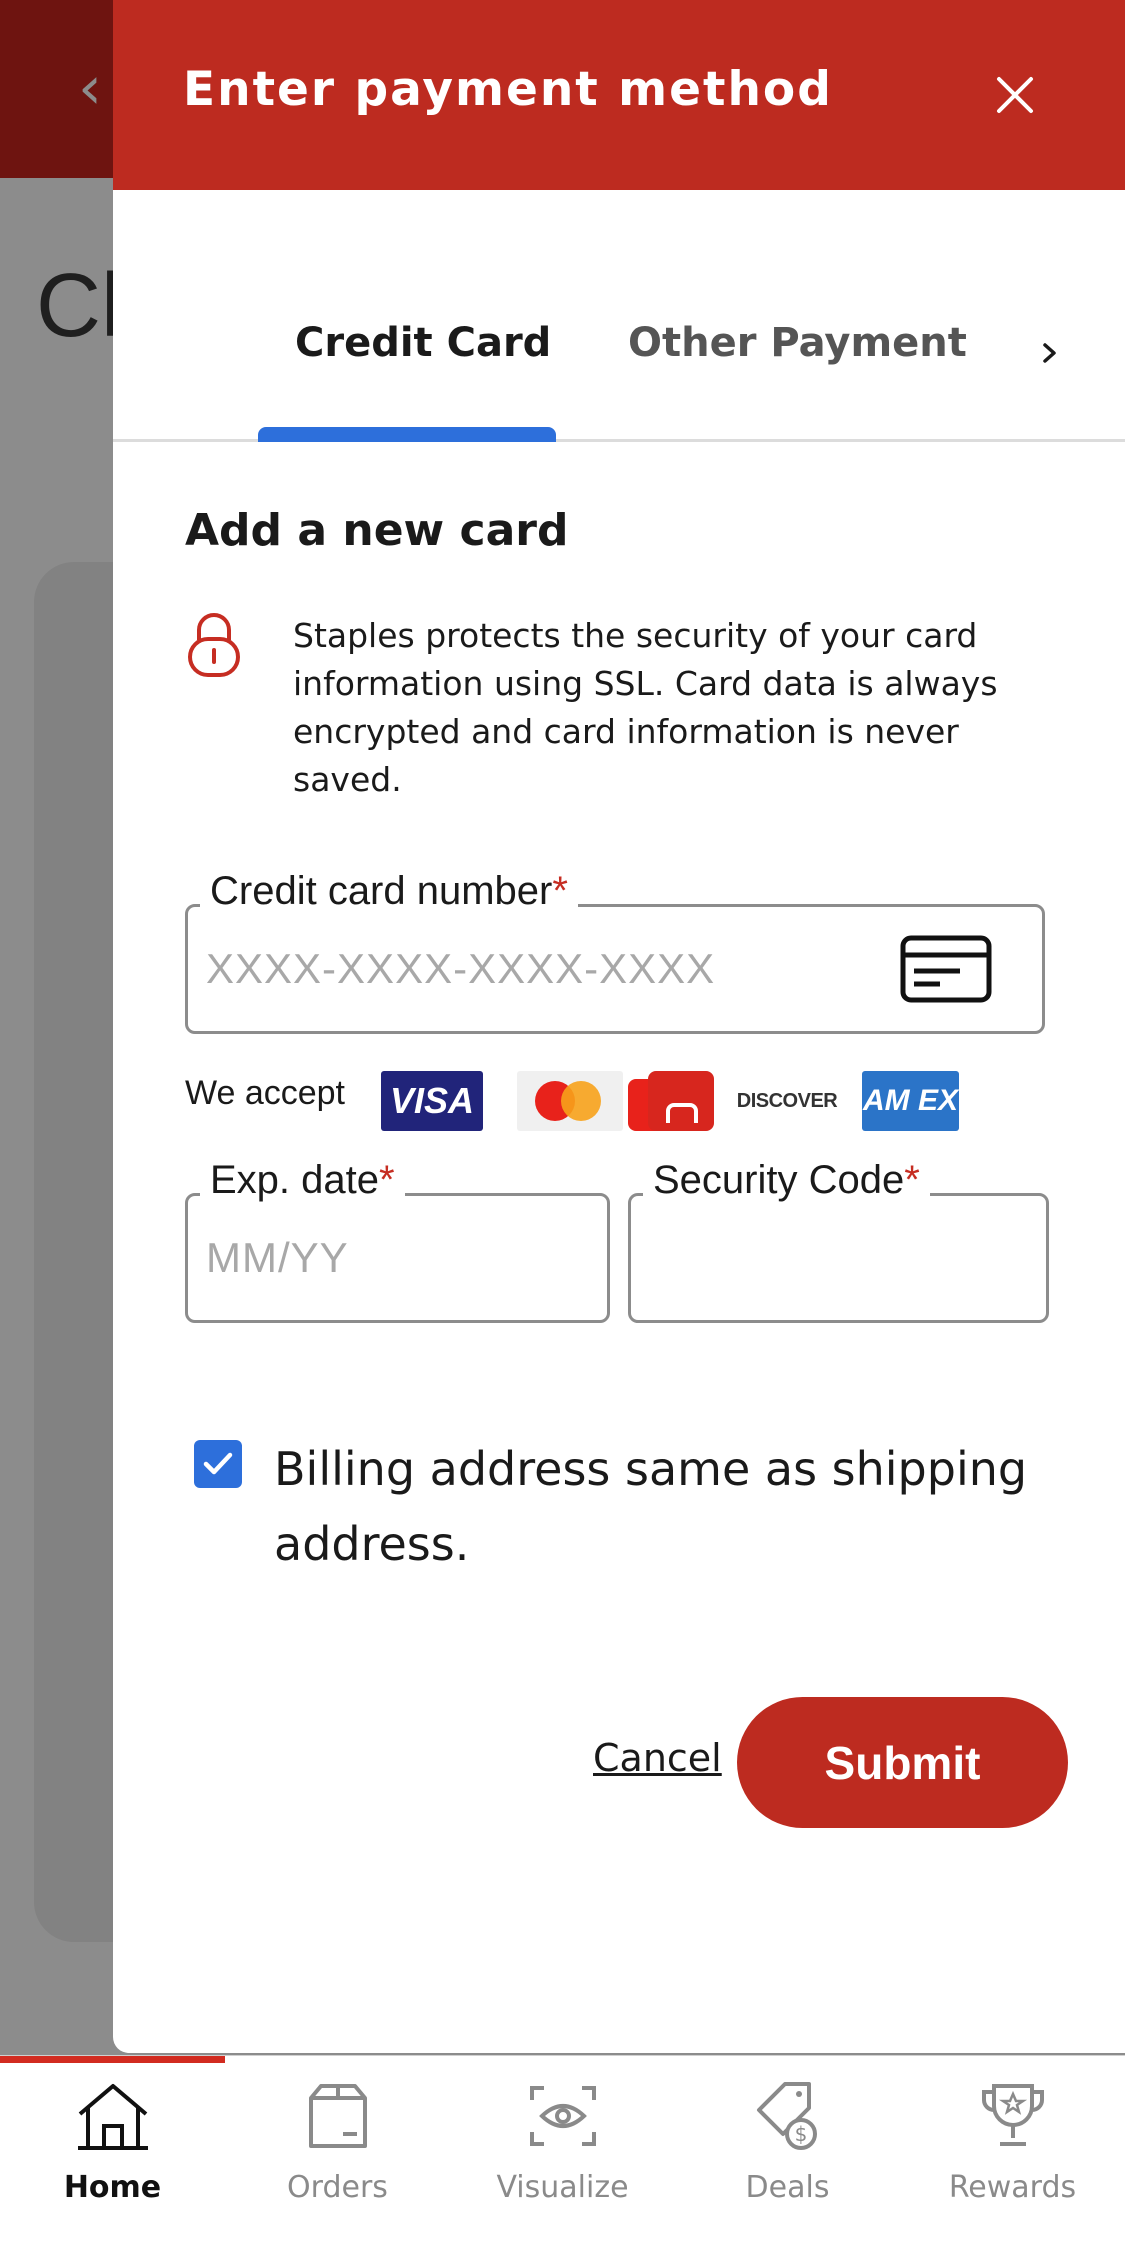 The height and width of the screenshot is (2241, 1125). I want to click on modal-header: Enter payment method, so click(619, 95).